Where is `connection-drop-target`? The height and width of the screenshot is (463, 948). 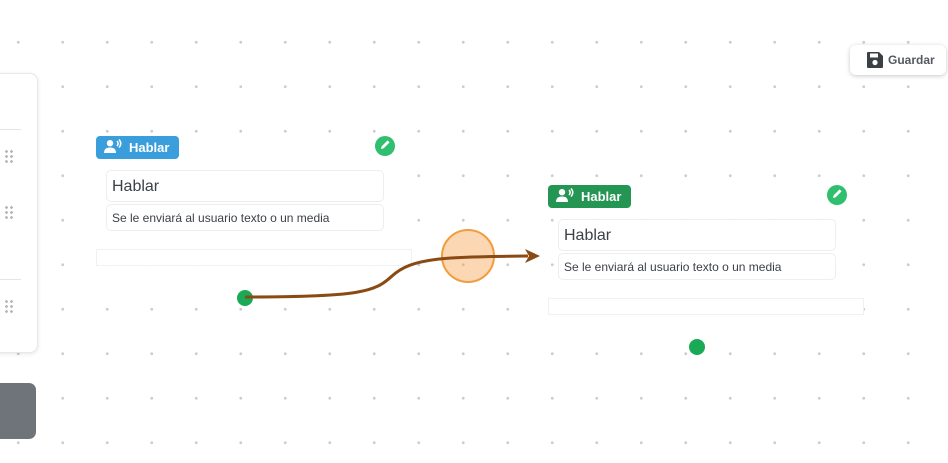
connection-drop-target is located at coordinates (468, 256).